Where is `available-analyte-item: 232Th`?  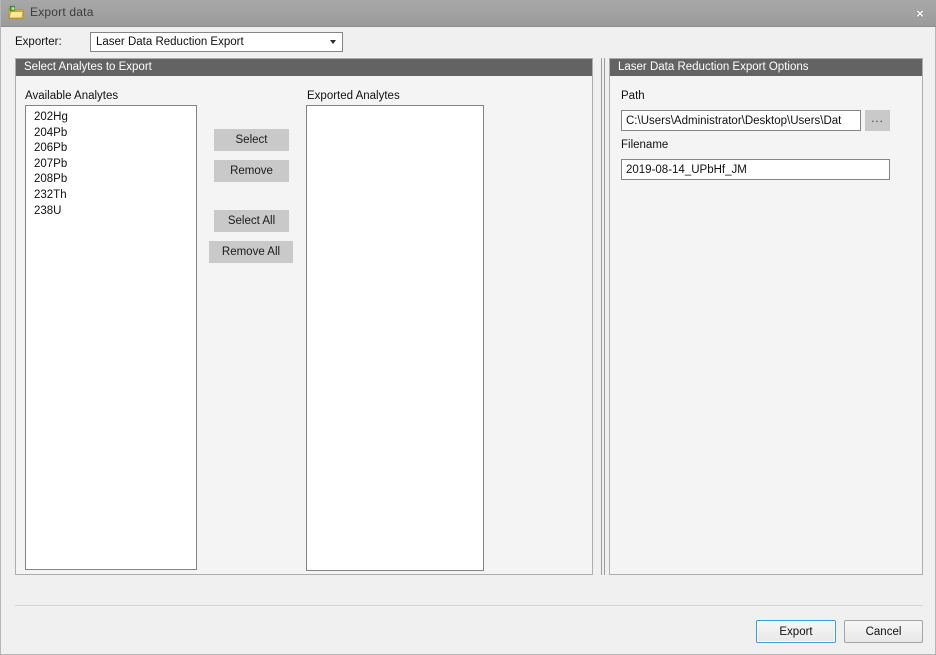 available-analyte-item: 232Th is located at coordinates (111, 196).